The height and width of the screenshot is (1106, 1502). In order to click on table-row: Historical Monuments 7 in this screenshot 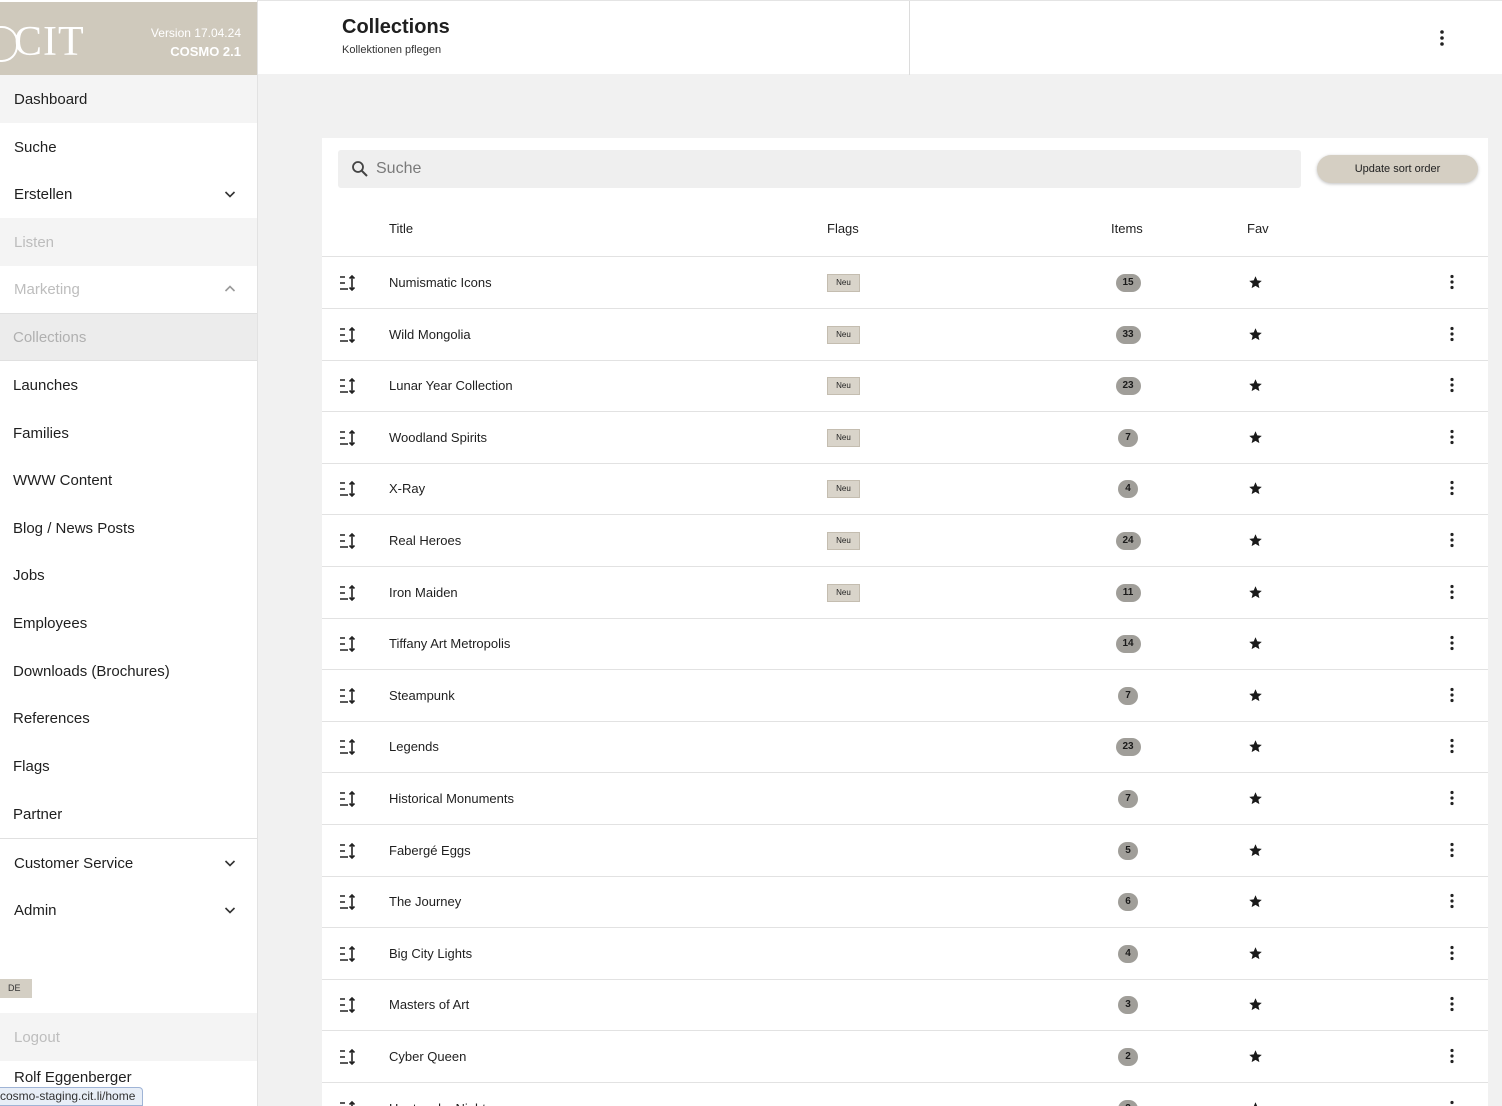, I will do `click(905, 799)`.